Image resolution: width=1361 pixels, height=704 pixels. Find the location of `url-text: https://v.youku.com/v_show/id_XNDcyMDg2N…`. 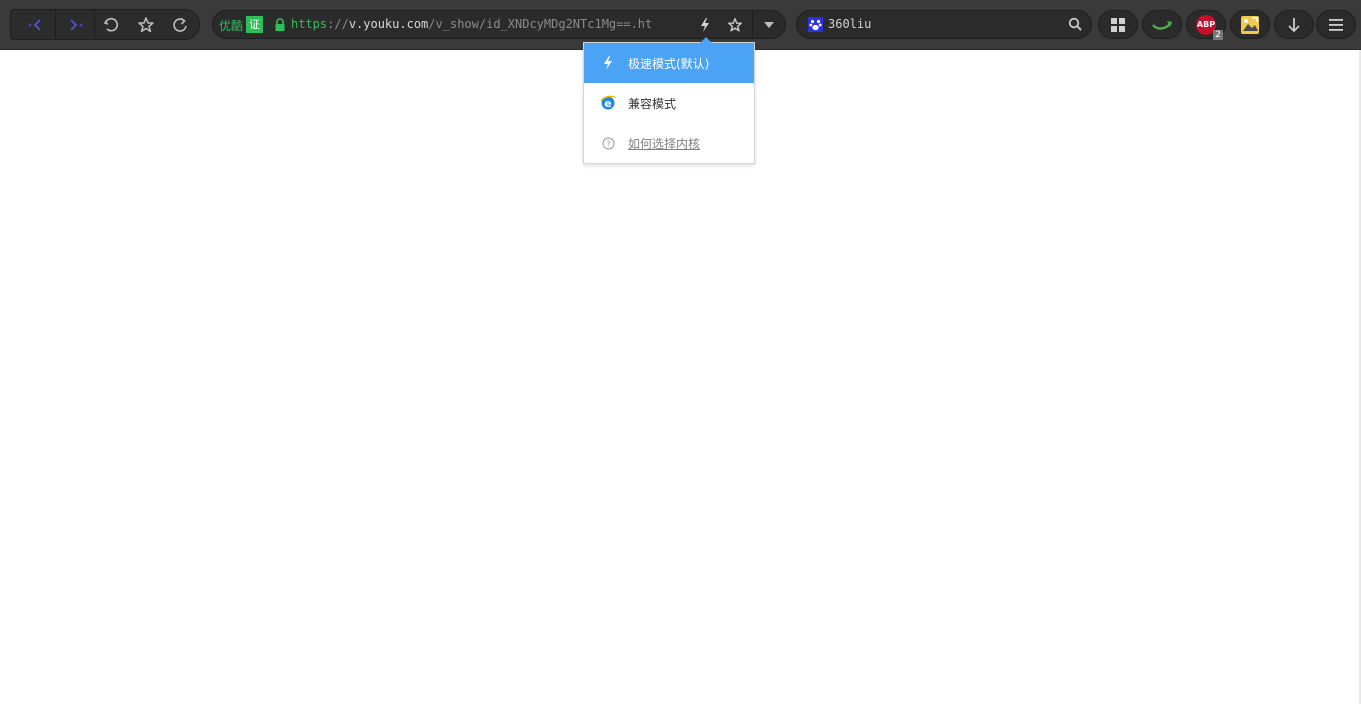

url-text: https://v.youku.com/v_show/id_XNDcyMDg2N… is located at coordinates (490, 24).